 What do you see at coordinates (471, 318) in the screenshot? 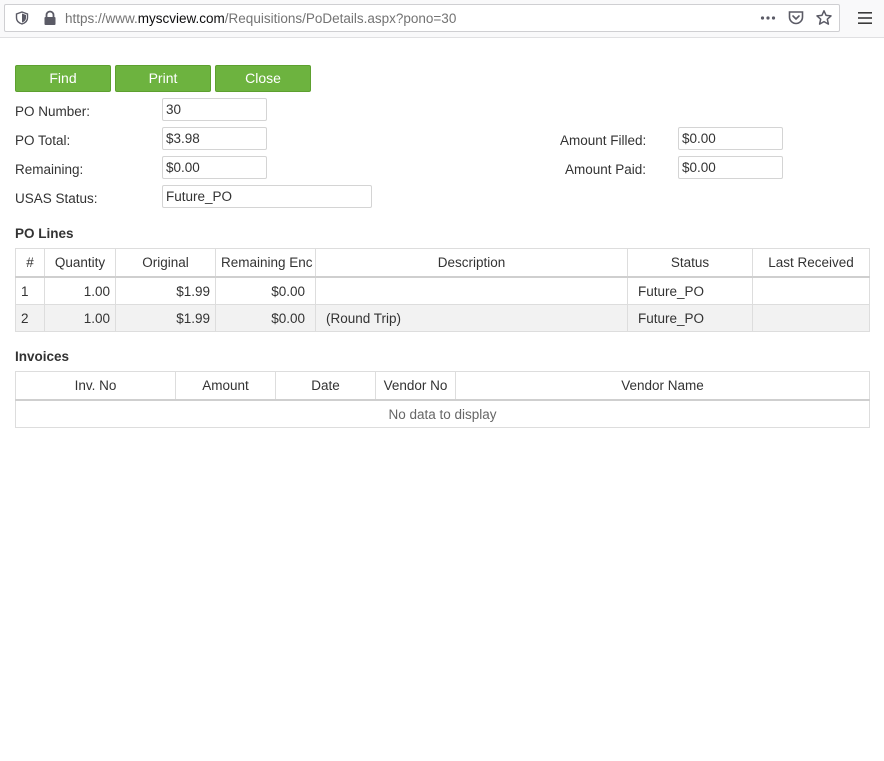
I see `cell-description: (Round Trip)` at bounding box center [471, 318].